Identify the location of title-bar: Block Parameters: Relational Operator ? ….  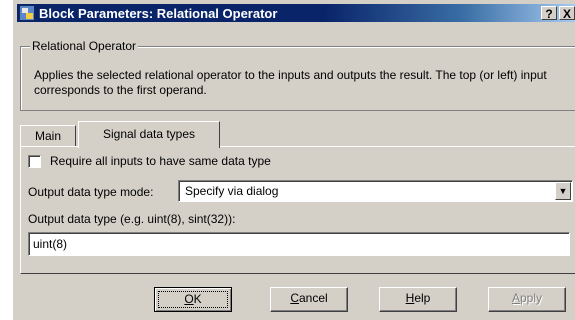
(296, 13).